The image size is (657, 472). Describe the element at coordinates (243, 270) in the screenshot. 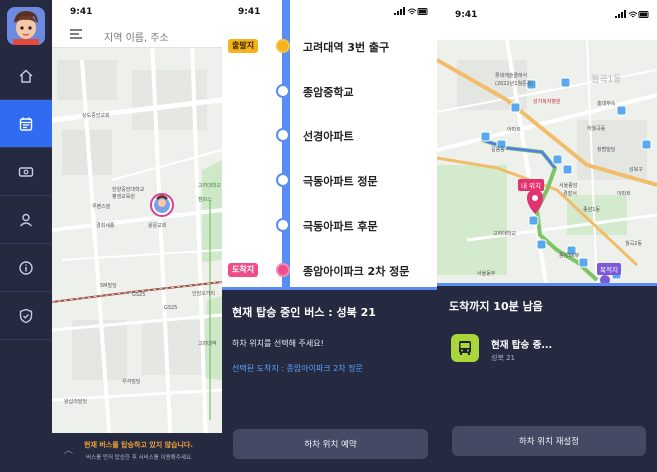

I see `end-tag: 도착지` at that location.